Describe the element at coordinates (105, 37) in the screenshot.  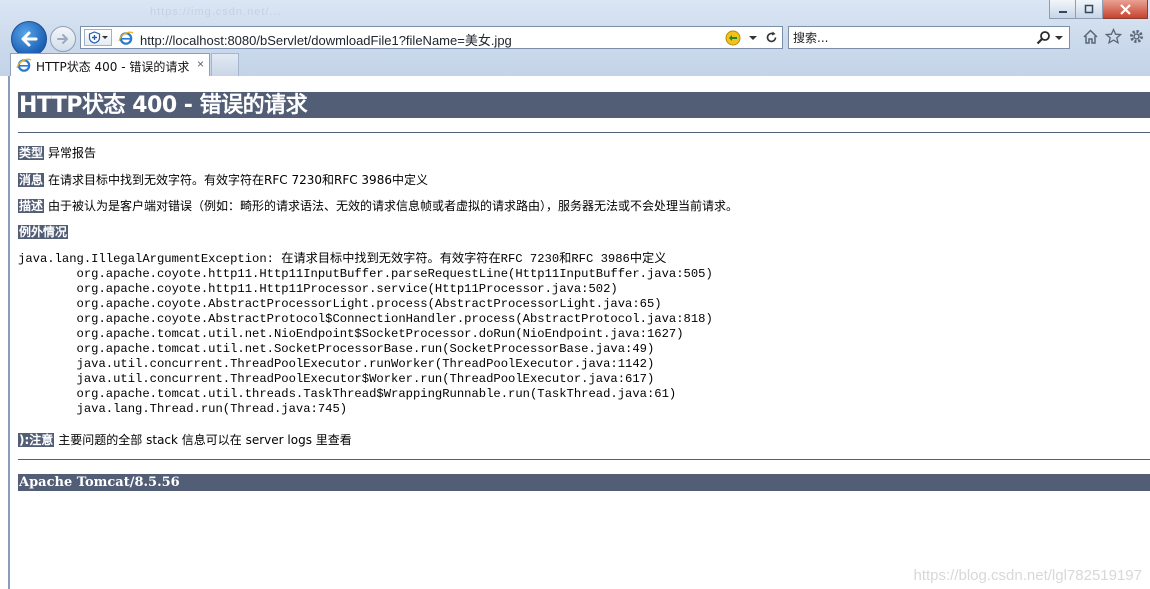
I see `chevron-down-icon` at that location.